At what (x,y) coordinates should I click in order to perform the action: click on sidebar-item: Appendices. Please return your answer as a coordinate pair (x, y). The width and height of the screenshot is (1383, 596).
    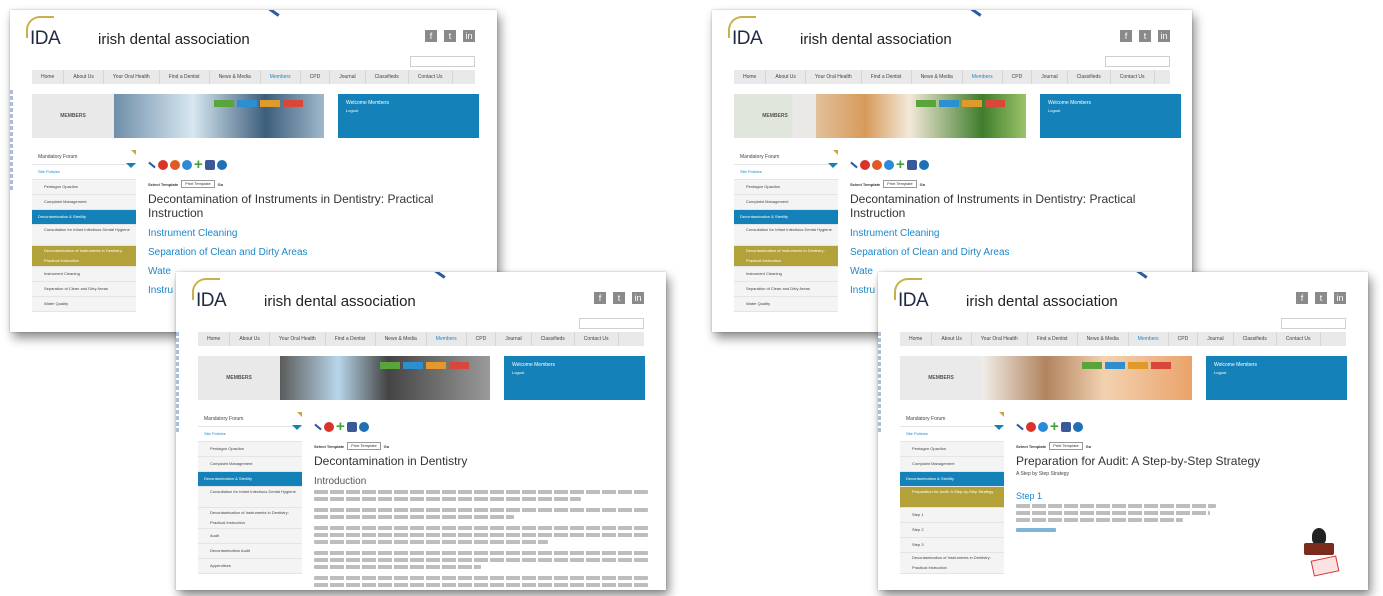
    Looking at the image, I should click on (250, 566).